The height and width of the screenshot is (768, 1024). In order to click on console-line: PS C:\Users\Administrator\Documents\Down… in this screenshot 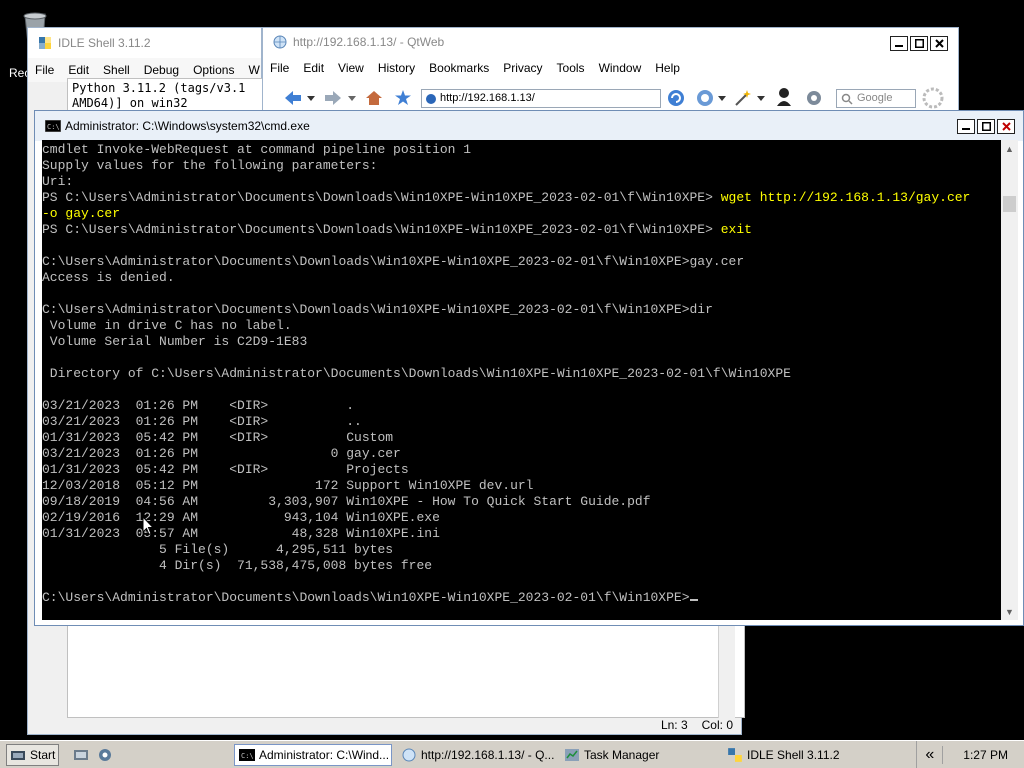, I will do `click(523, 198)`.